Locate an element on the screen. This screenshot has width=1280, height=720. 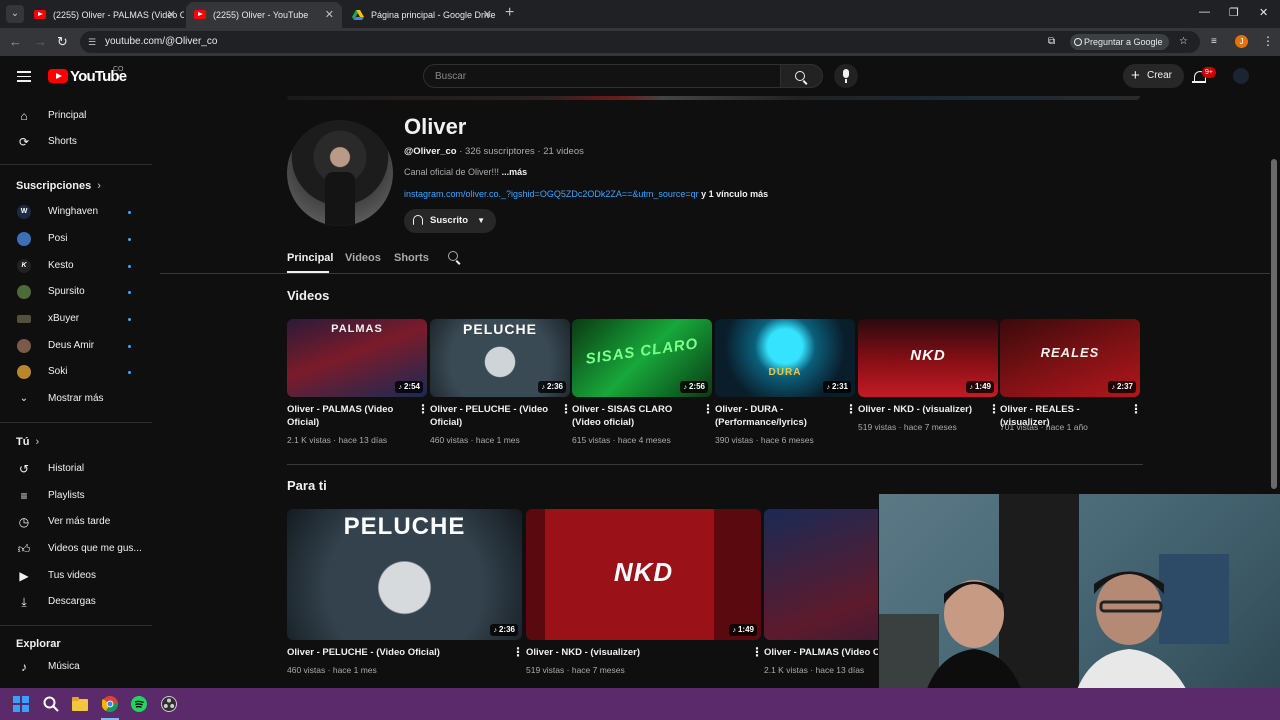
you-heading: Tú › is located at coordinates (27, 442).